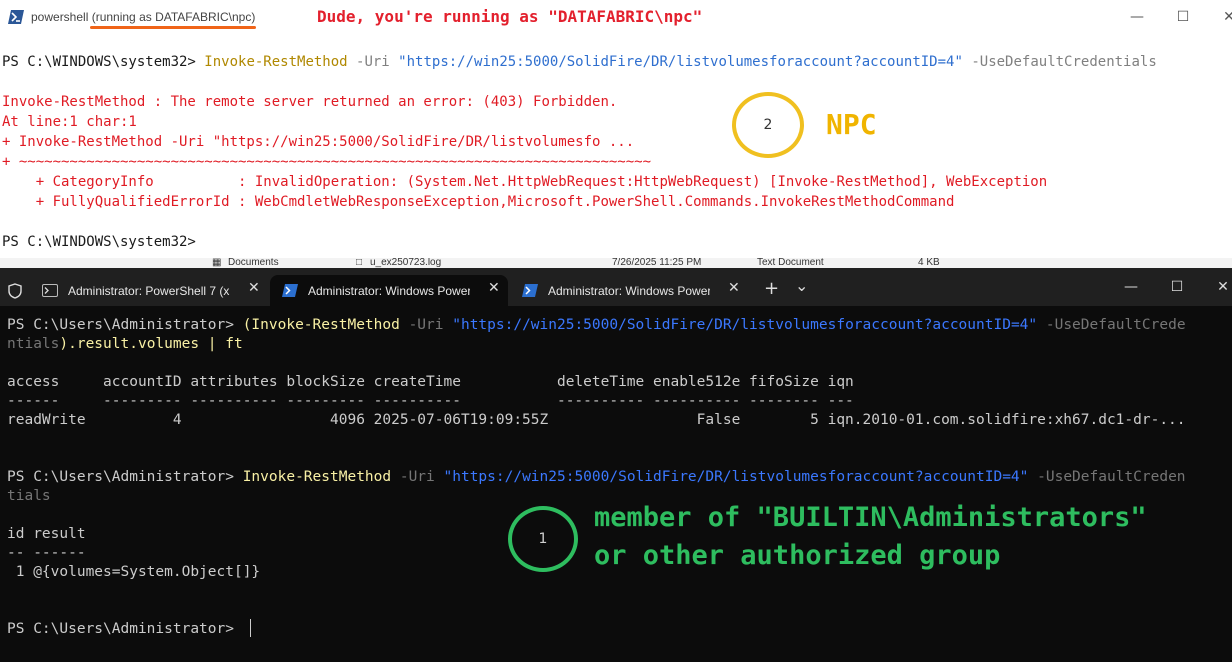 This screenshot has height=662, width=1232. Describe the element at coordinates (657, 263) in the screenshot. I see `file-date: 7/26/2025 11:25 PM` at that location.